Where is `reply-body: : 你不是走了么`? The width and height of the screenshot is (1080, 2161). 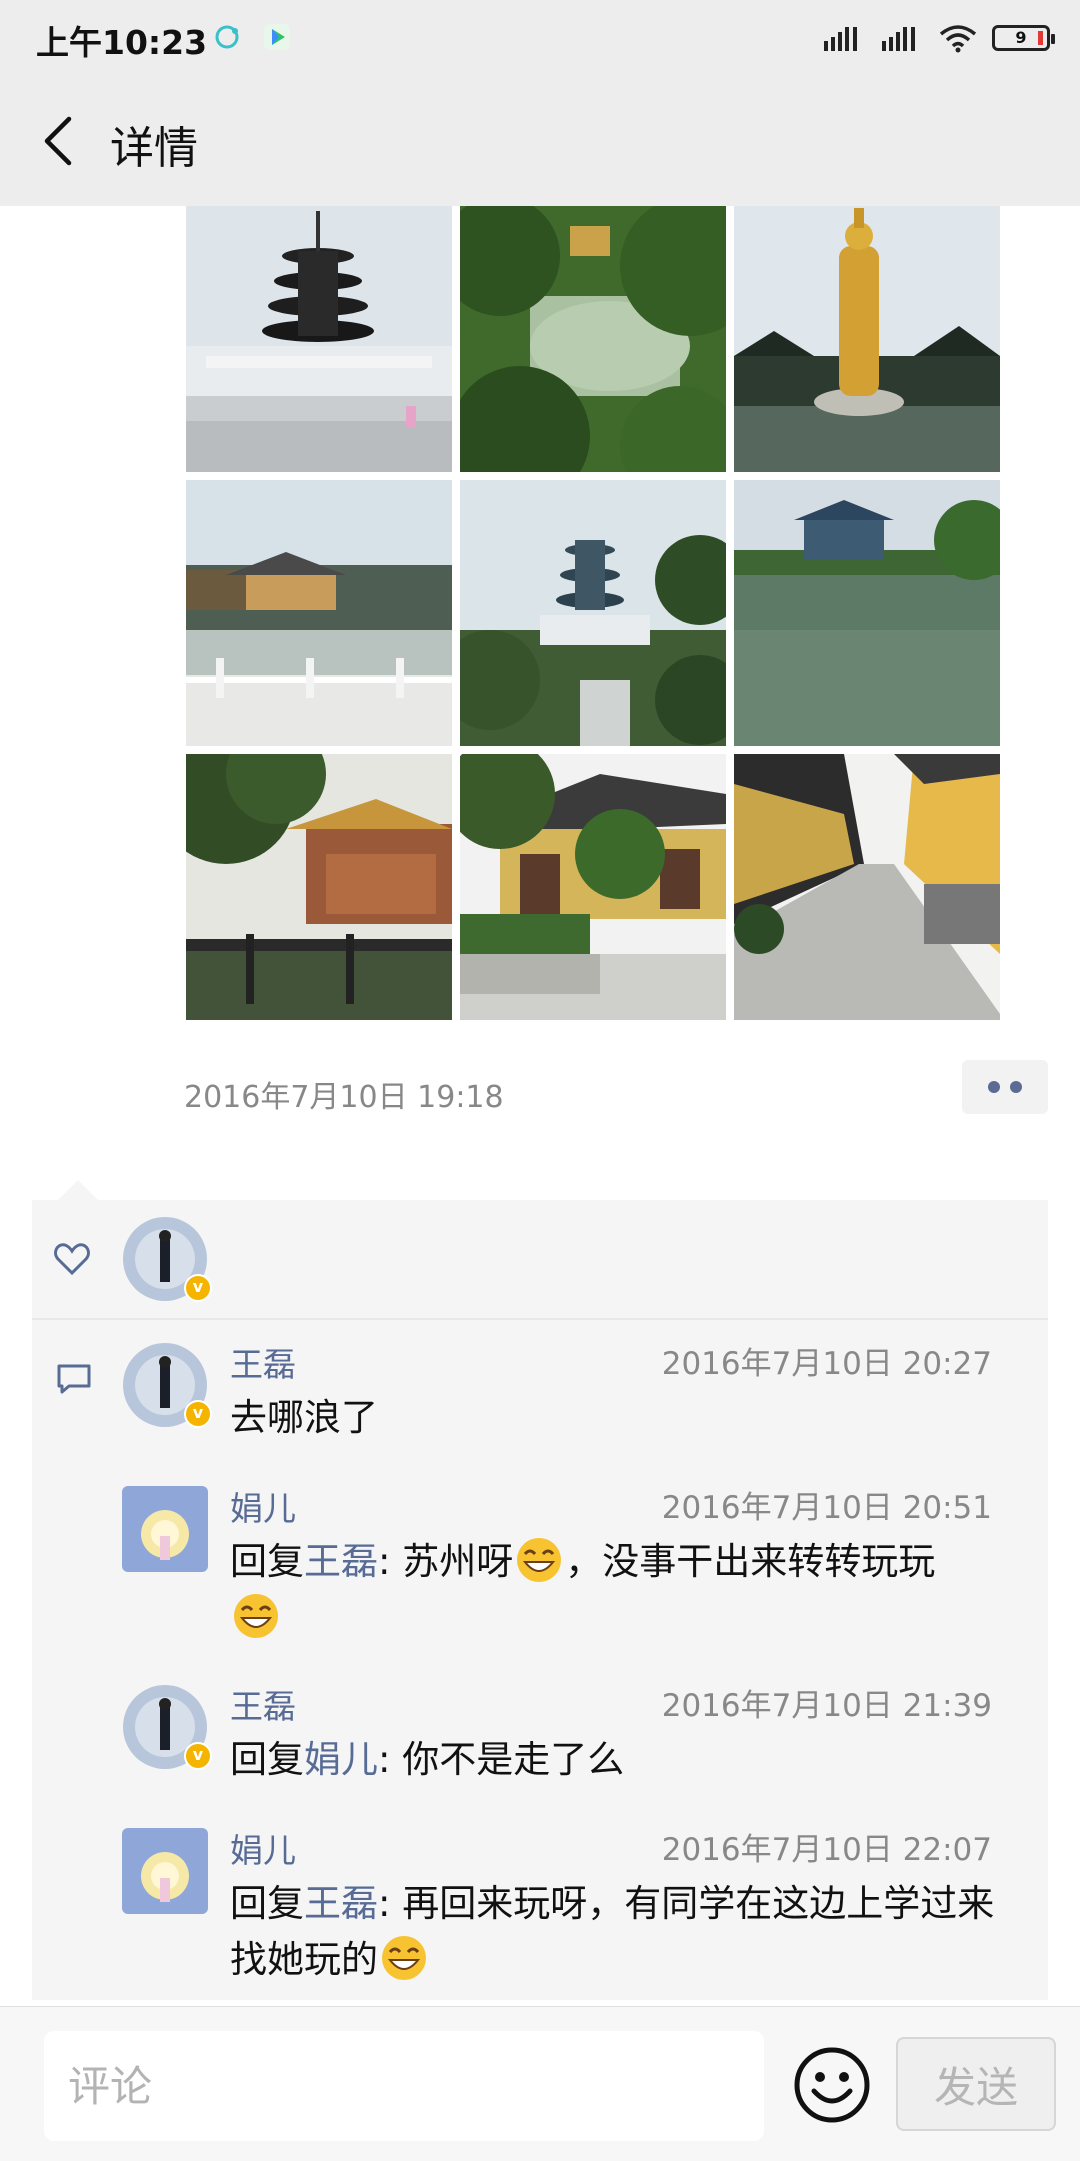
reply-body: : 你不是走了么 is located at coordinates (501, 1759).